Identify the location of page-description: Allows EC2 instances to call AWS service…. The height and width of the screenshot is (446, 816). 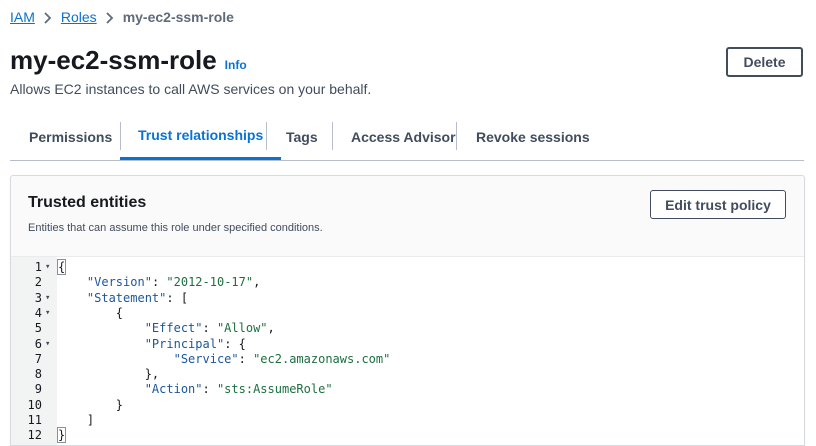
(191, 89).